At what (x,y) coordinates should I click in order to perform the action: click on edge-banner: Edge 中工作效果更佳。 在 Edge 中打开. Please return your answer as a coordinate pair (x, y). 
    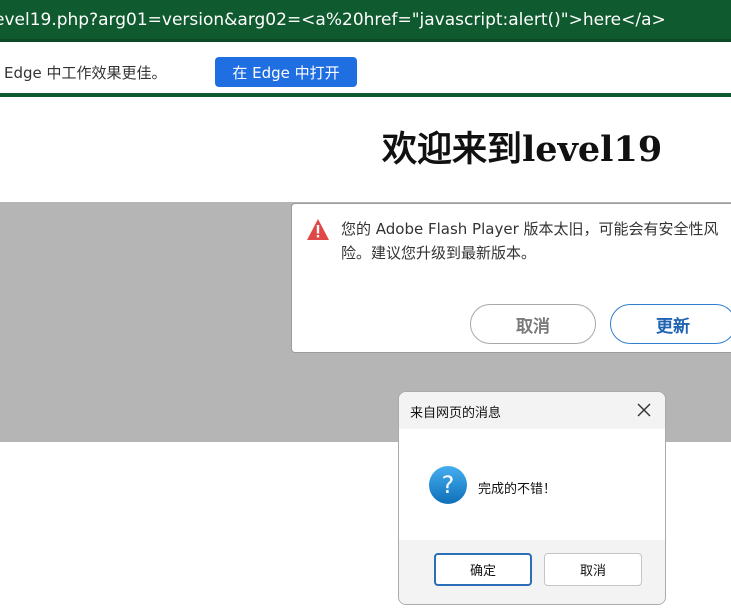
    Looking at the image, I should click on (365, 71).